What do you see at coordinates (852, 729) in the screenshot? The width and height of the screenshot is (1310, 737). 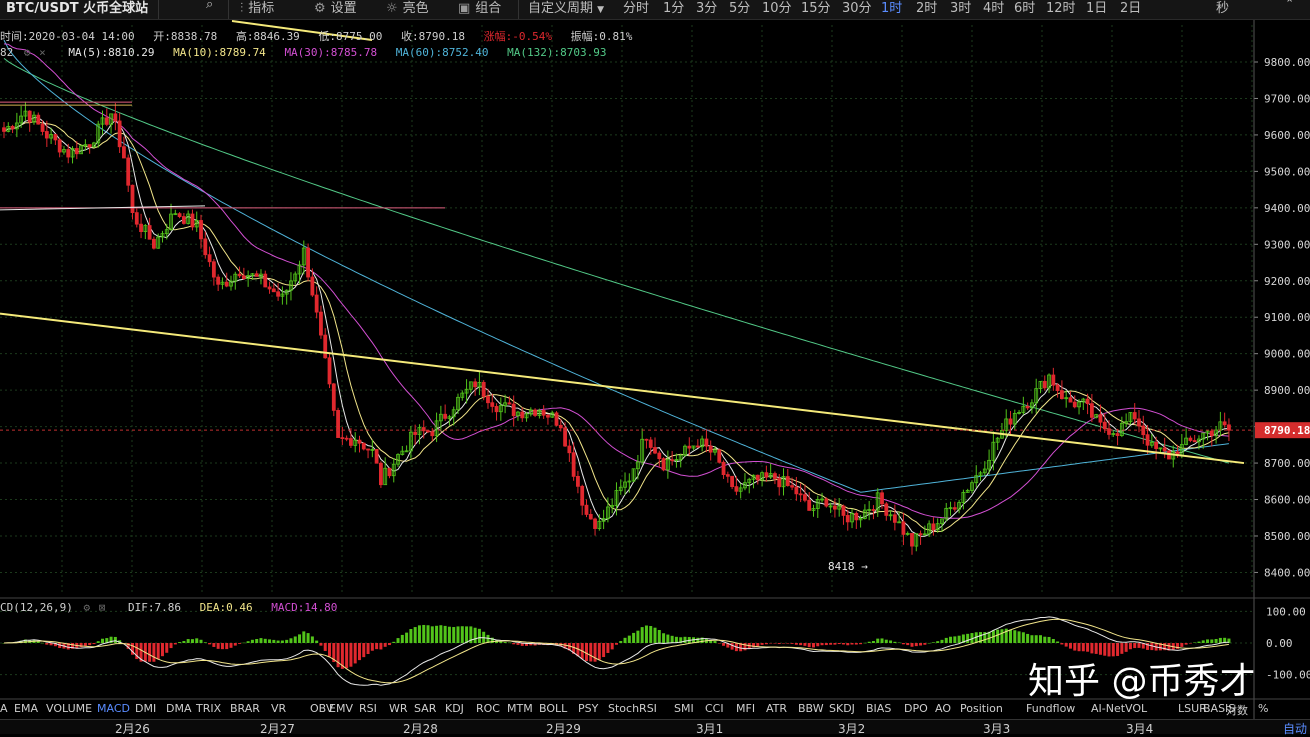 I see `date-label: 3月2` at bounding box center [852, 729].